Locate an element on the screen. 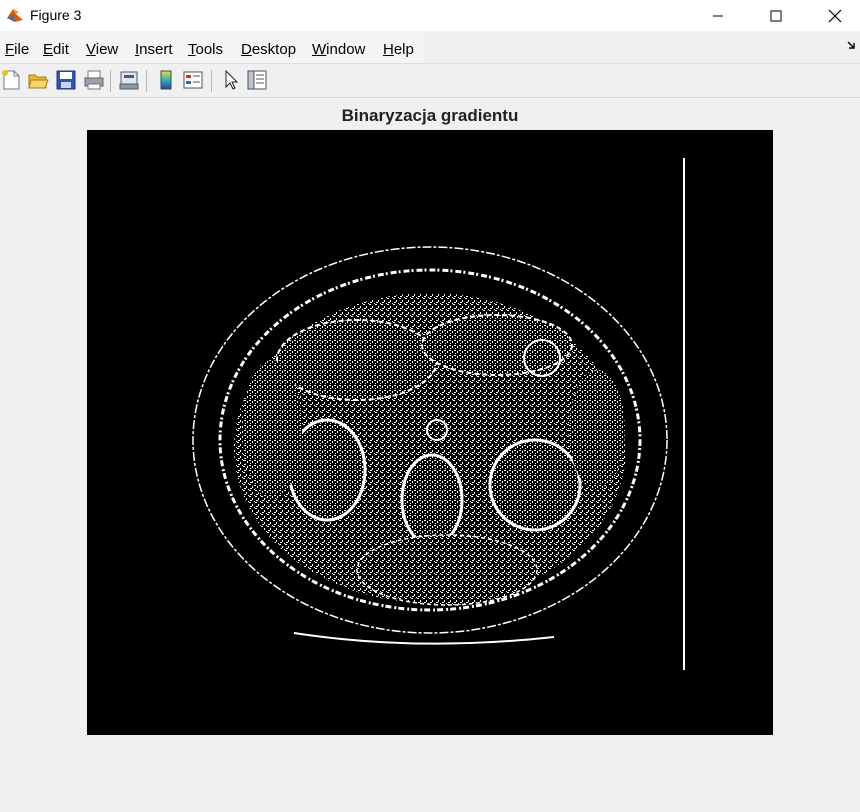 This screenshot has width=860, height=812. window-titlebar: Figure 3 is located at coordinates (430, 15).